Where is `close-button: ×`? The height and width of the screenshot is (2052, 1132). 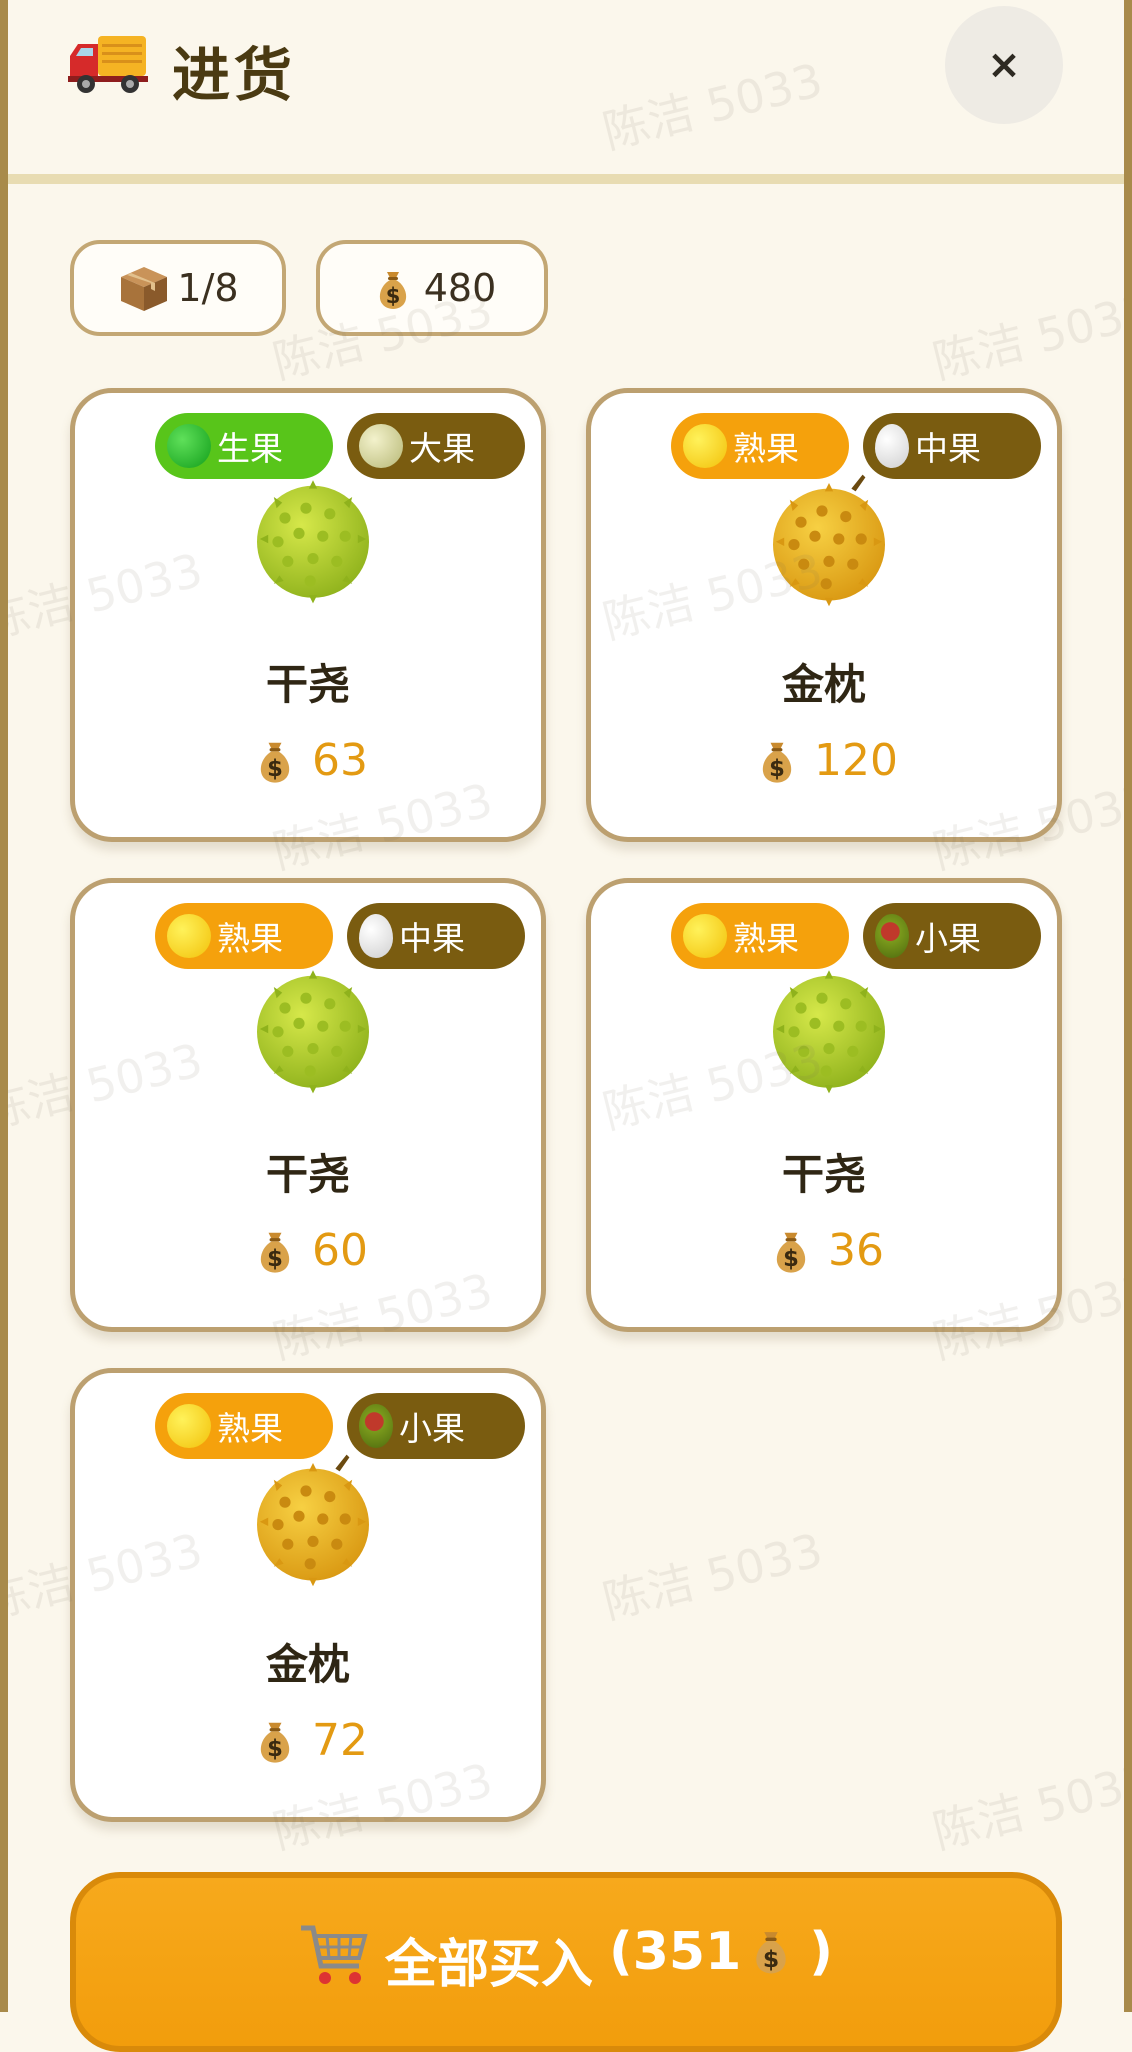 close-button: × is located at coordinates (1004, 65).